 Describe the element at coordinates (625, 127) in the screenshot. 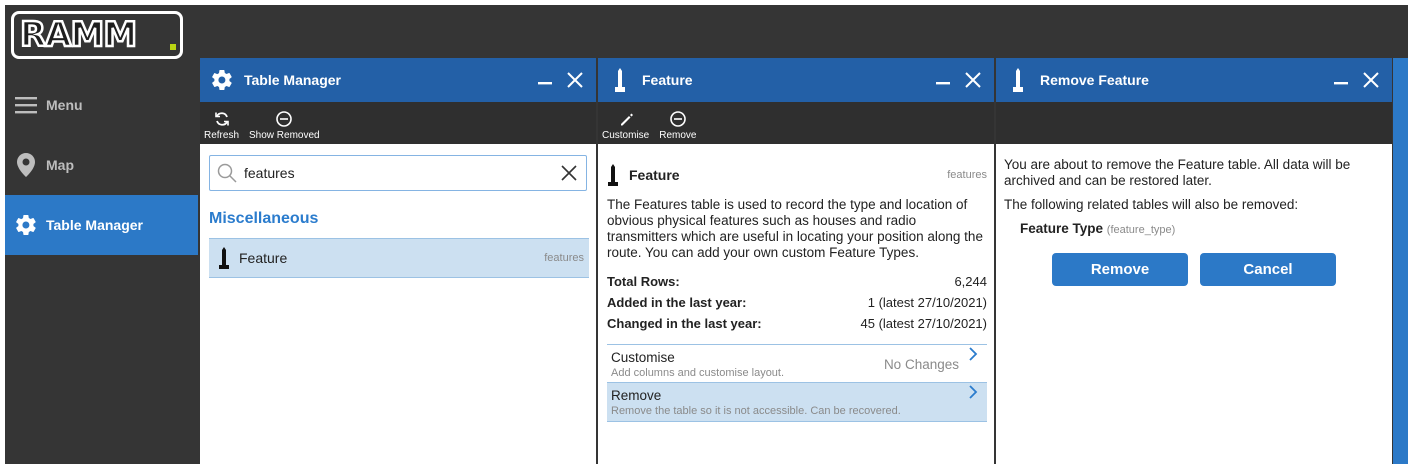

I see `customise-button: Customise` at that location.